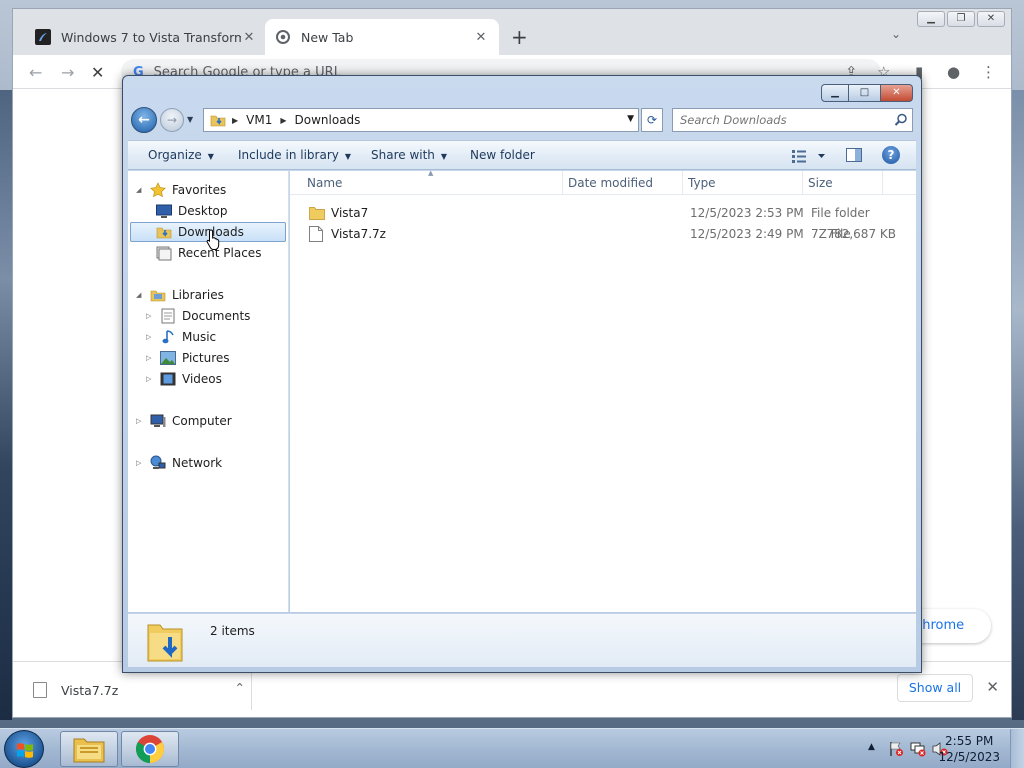  Describe the element at coordinates (382, 37) in the screenshot. I see `tab-new-tab: New Tab ✕` at that location.